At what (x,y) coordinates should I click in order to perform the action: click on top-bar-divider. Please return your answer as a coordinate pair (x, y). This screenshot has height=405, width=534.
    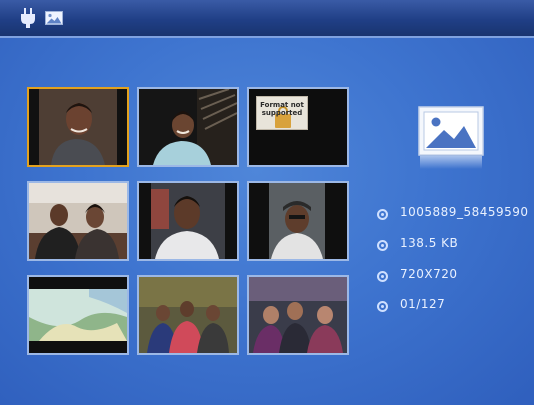
    Looking at the image, I should click on (267, 37).